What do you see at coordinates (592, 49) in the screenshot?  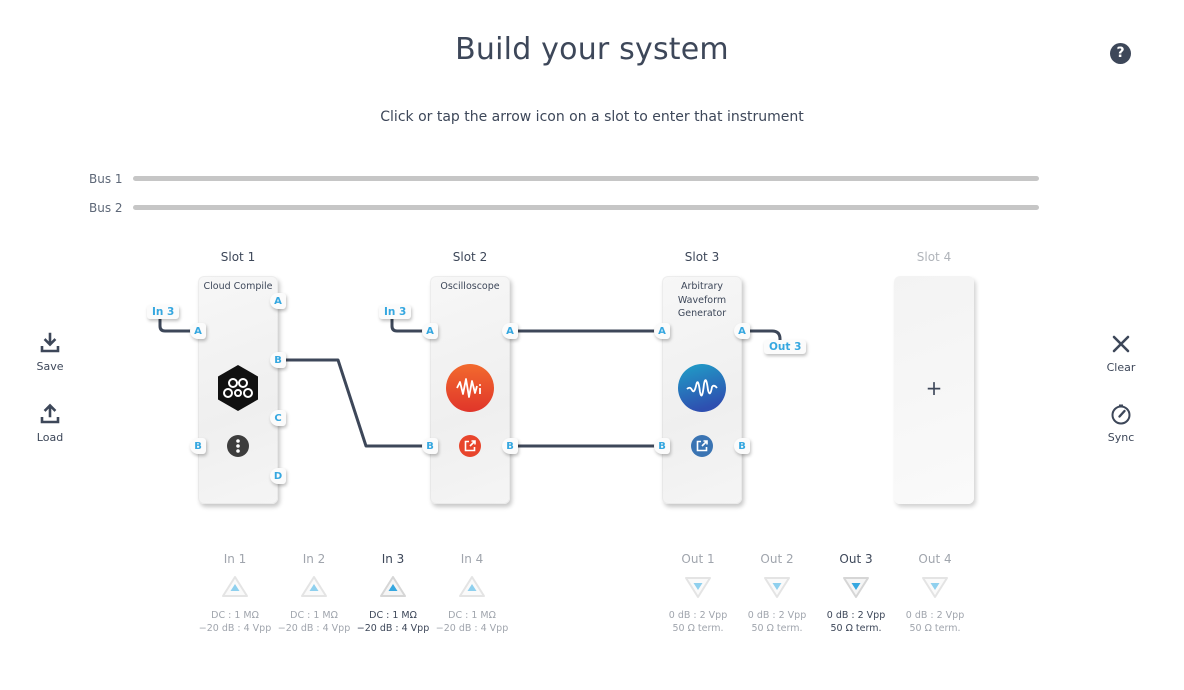 I see `page-title: Build your system` at bounding box center [592, 49].